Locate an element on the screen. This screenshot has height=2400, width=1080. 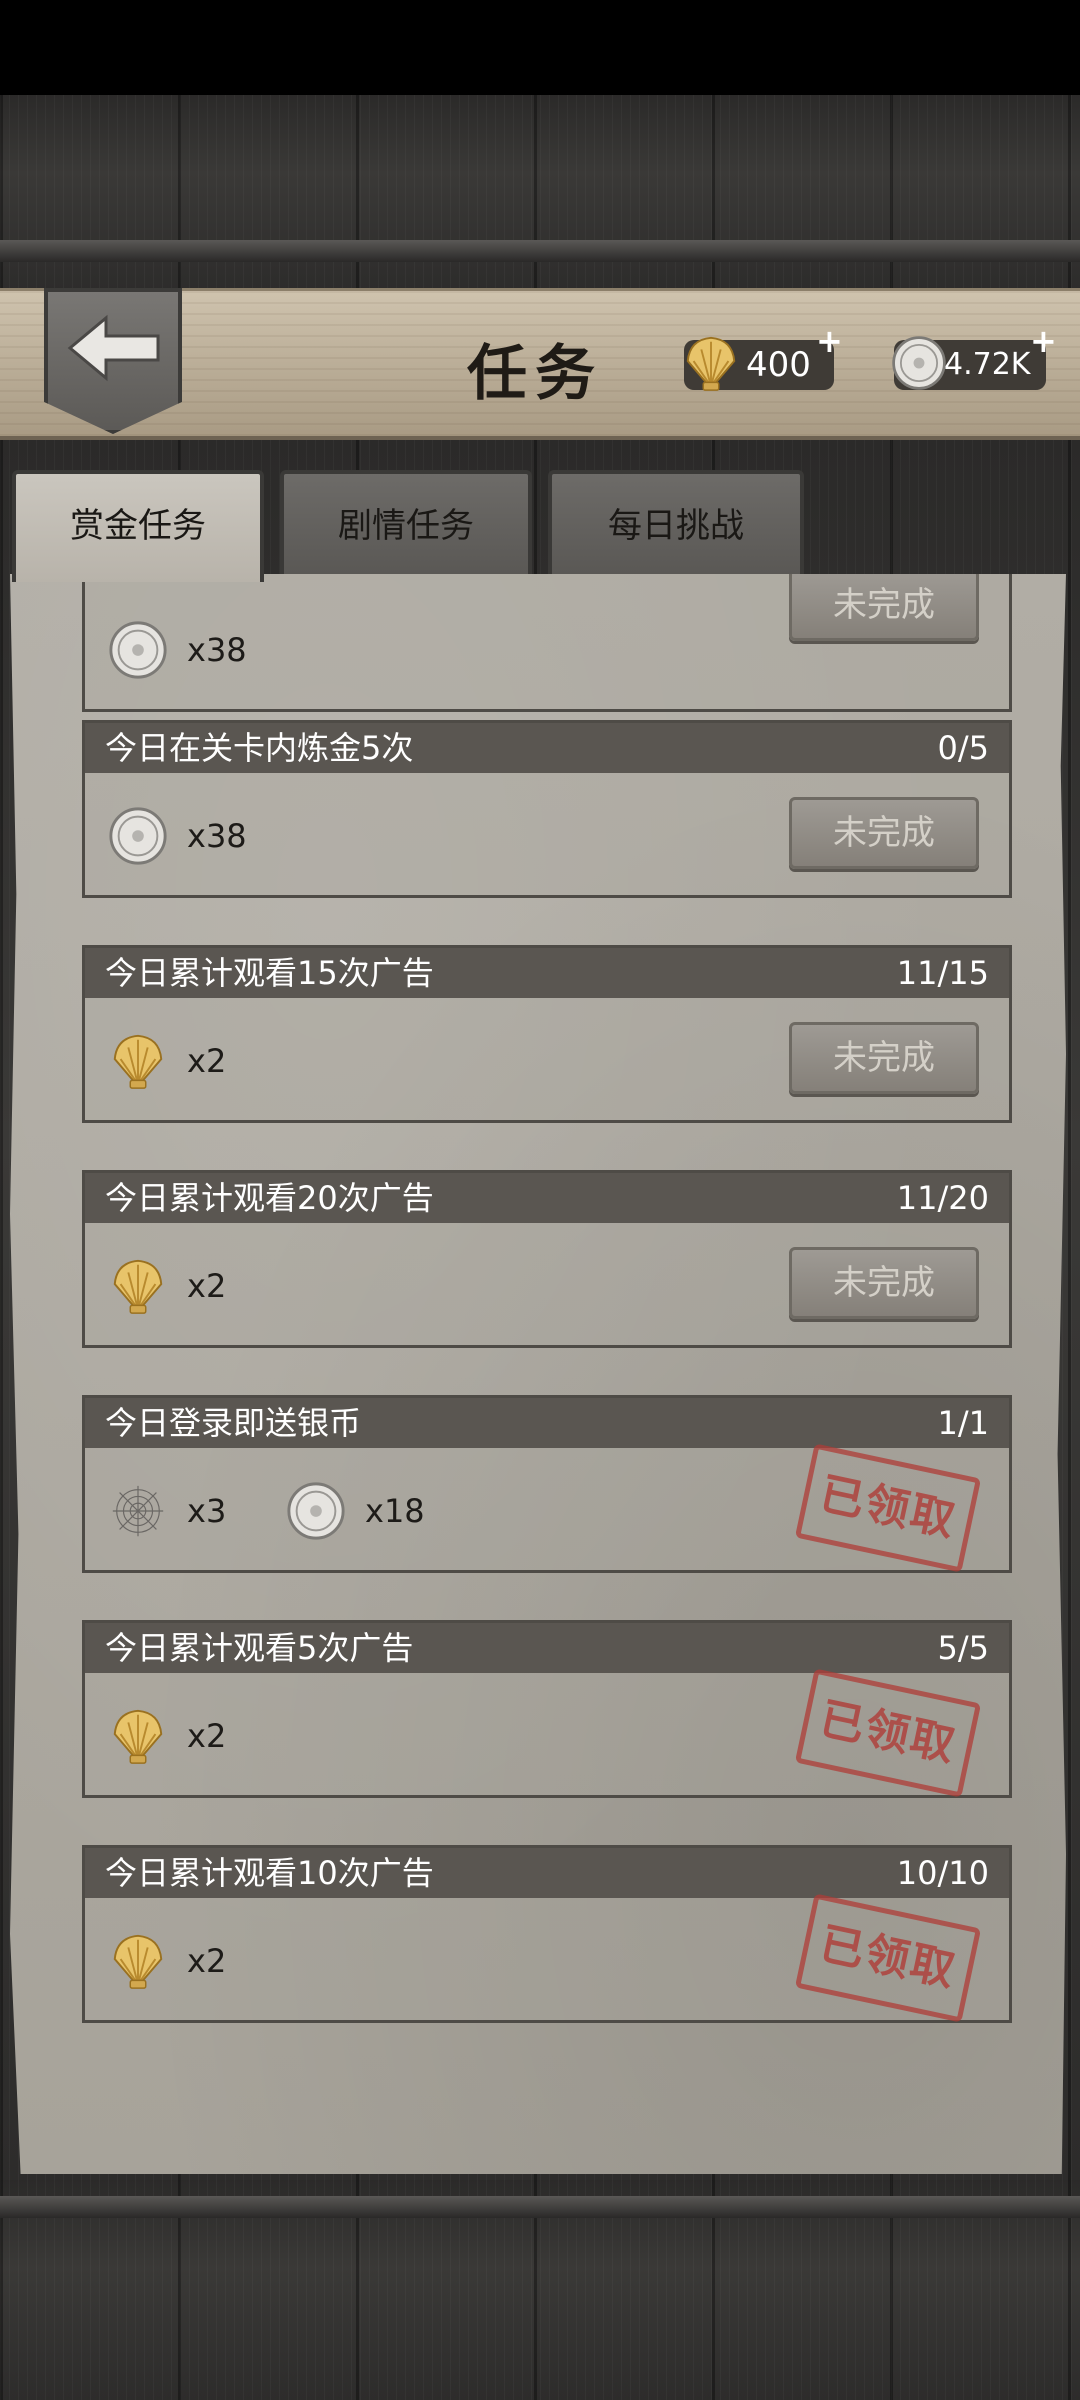
task-header: 今日累计观看5次广告 5/5 is located at coordinates (547, 1648).